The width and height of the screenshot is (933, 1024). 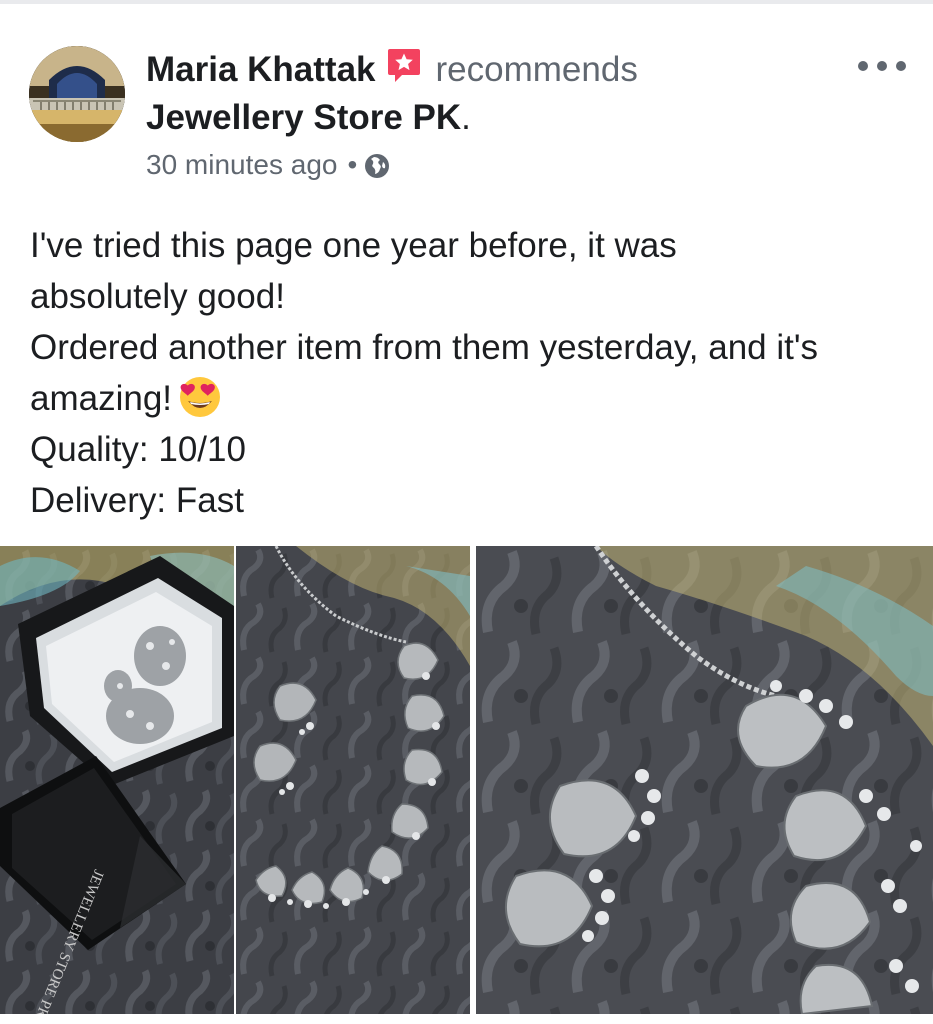 What do you see at coordinates (101, 398) in the screenshot?
I see `post-text-line: amazing!` at bounding box center [101, 398].